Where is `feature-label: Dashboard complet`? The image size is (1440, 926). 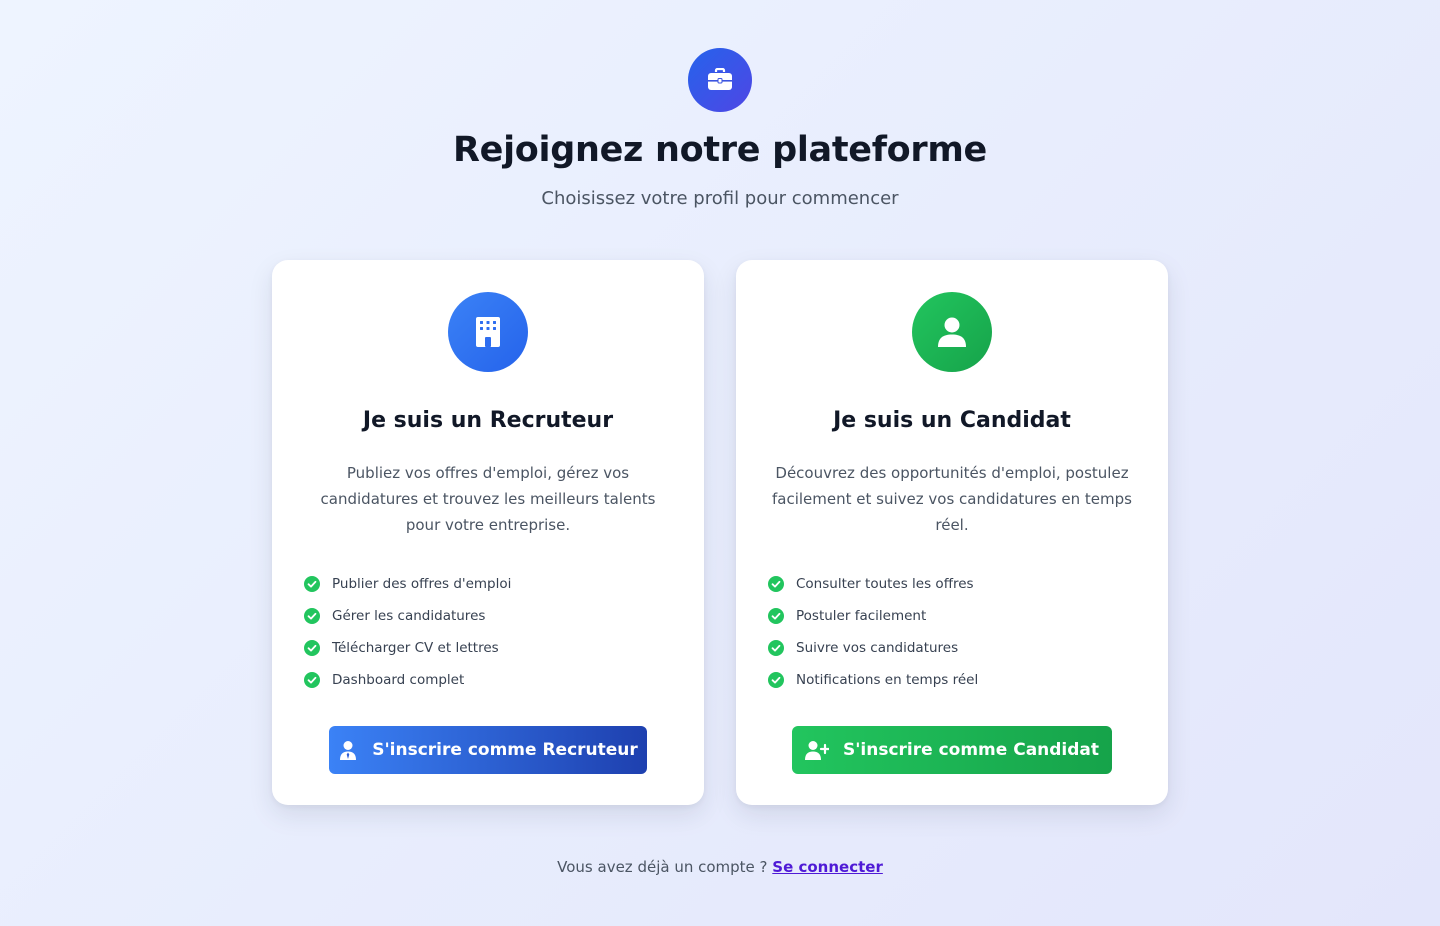 feature-label: Dashboard complet is located at coordinates (398, 680).